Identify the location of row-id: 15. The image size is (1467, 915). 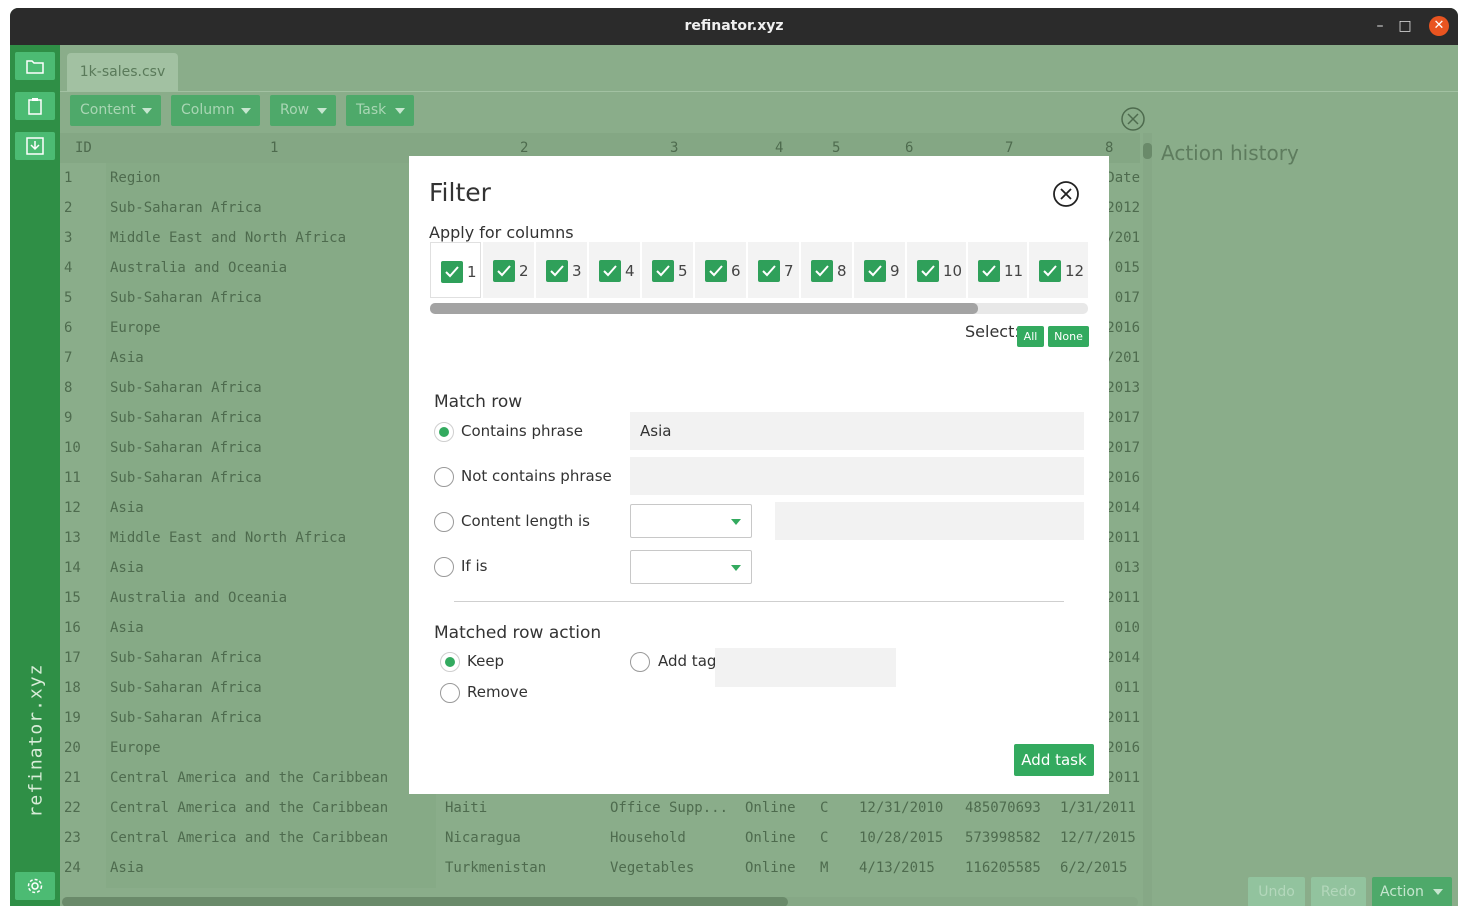
(72, 598).